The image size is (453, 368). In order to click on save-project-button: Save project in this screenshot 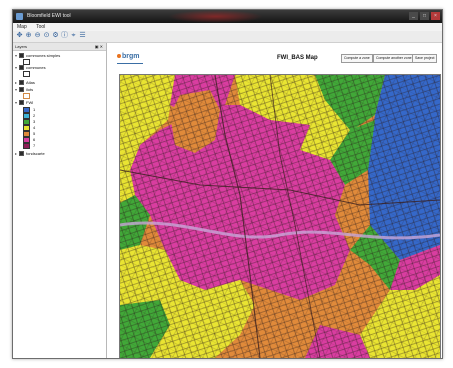, I will do `click(425, 58)`.